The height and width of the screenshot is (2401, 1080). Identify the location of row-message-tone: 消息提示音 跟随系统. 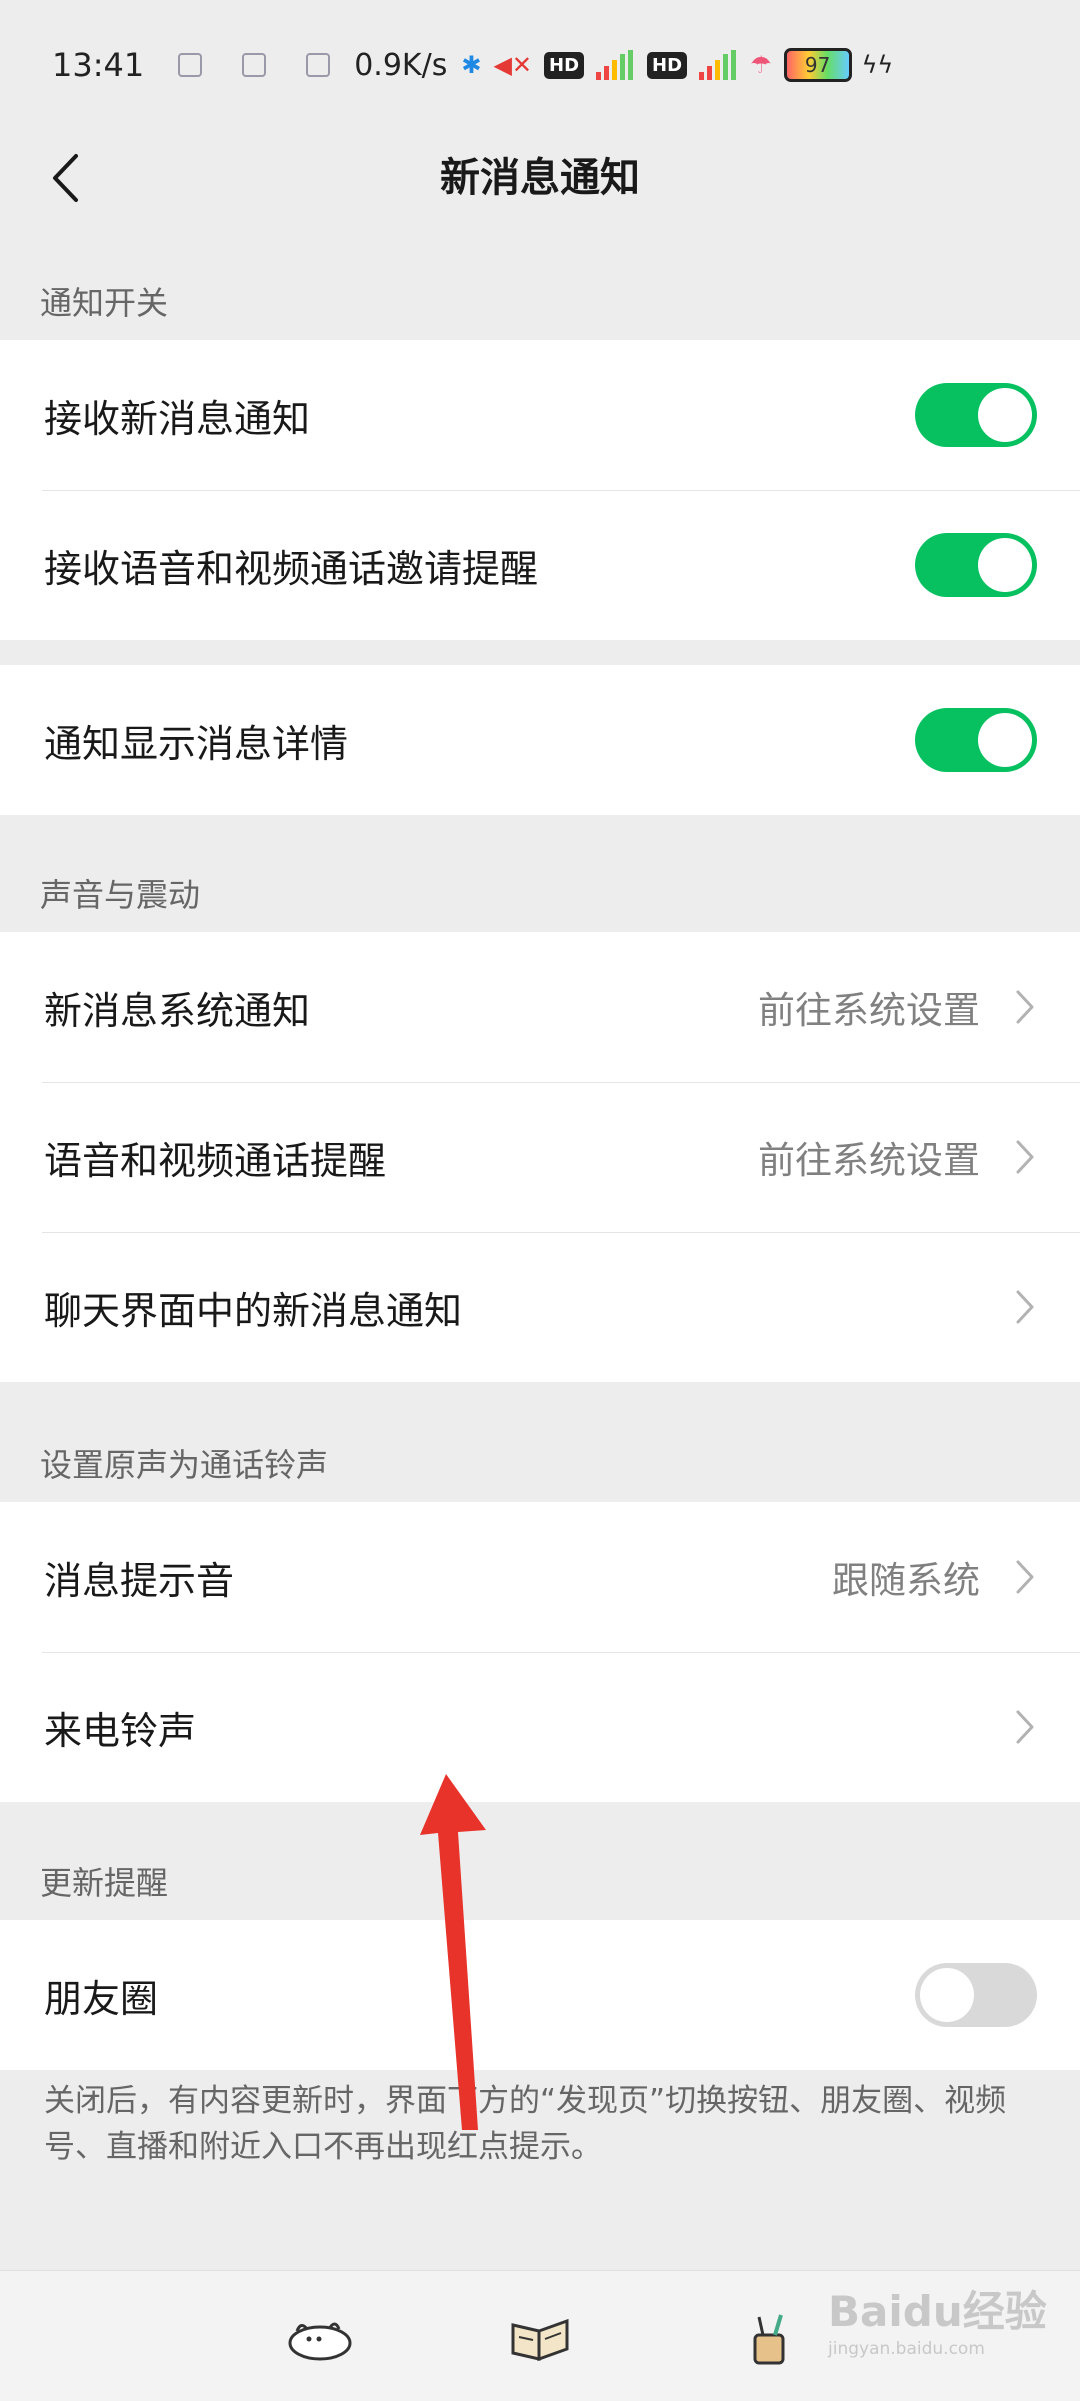
(540, 1577).